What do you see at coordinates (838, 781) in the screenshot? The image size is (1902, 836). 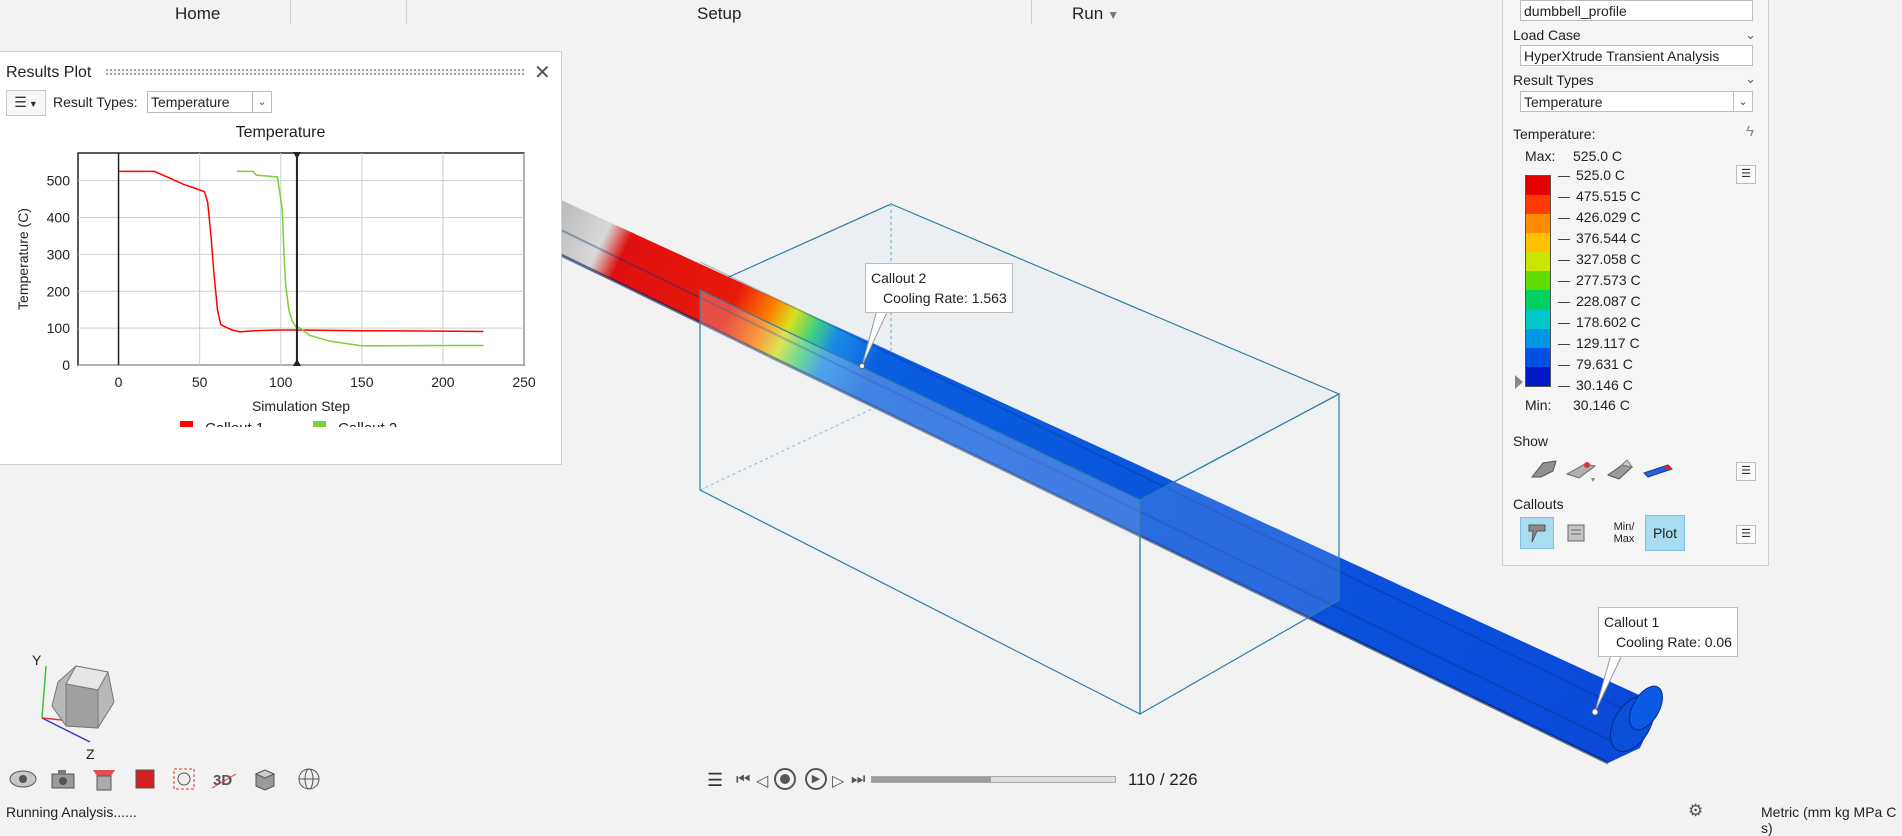 I see `next-frame-icon: ▷` at bounding box center [838, 781].